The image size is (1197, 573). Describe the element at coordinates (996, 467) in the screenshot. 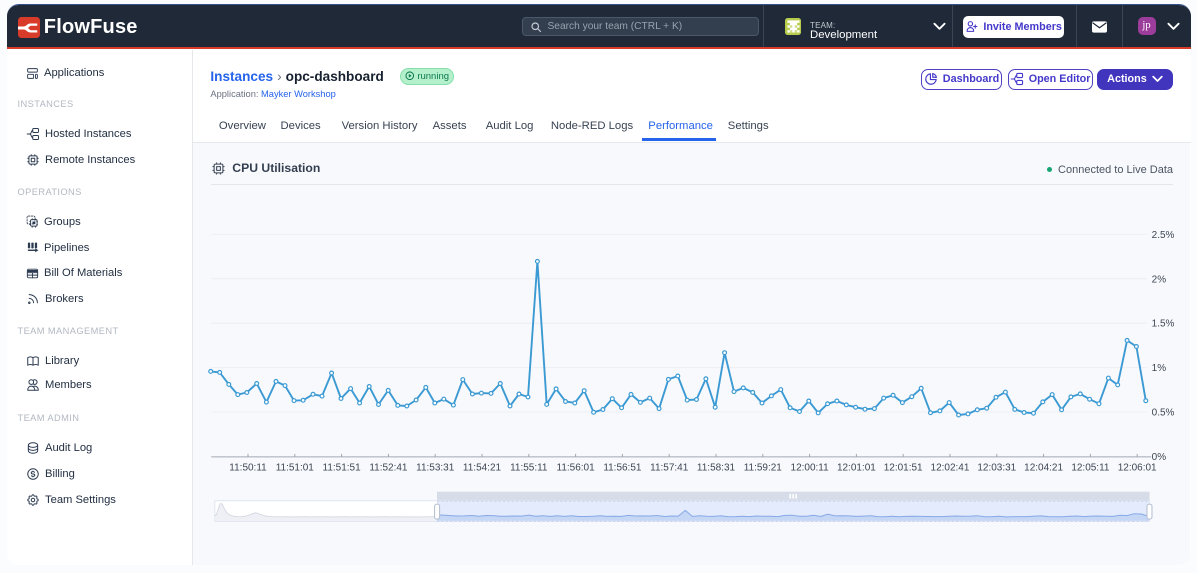

I see `svg-text: 12:03:31` at that location.